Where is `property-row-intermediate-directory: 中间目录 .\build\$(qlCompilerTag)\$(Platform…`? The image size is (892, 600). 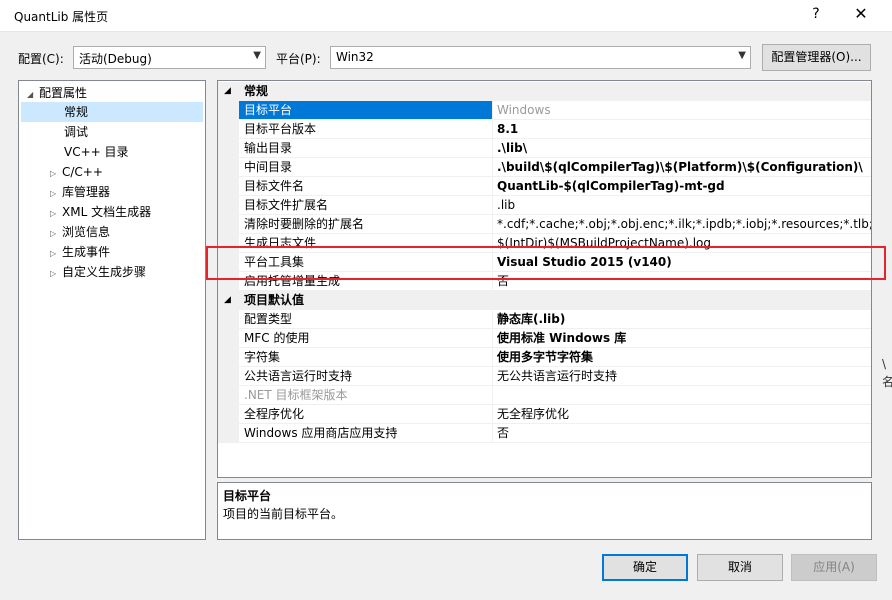 property-row-intermediate-directory: 中间目录 .\build\$(qlCompilerTag)\$(Platform… is located at coordinates (544, 167).